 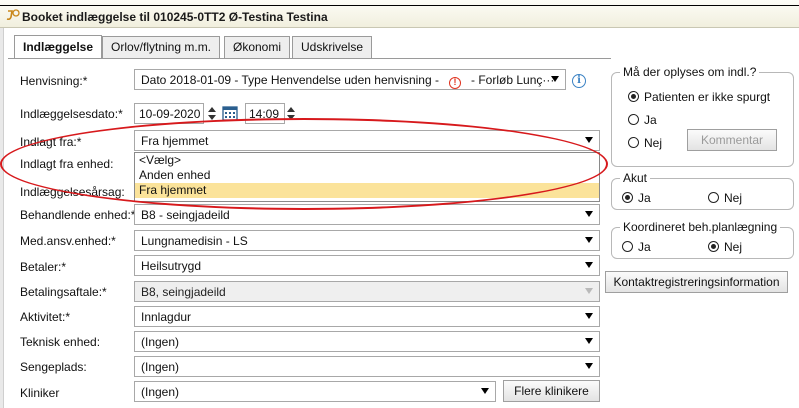 What do you see at coordinates (194, 241) in the screenshot?
I see `med-ansv-enhed-value: Lungnamedisin - LS` at bounding box center [194, 241].